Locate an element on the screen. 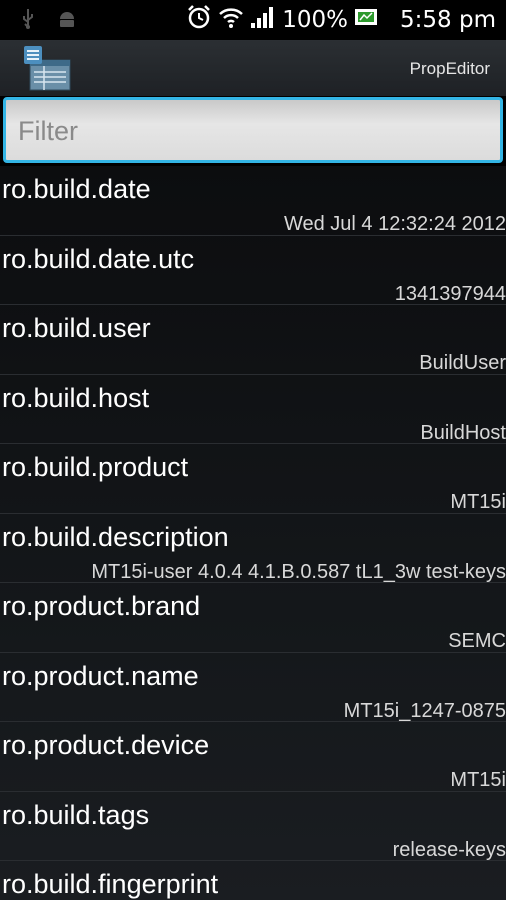 This screenshot has height=900, width=506. property-value: BuildHost is located at coordinates (463, 432).